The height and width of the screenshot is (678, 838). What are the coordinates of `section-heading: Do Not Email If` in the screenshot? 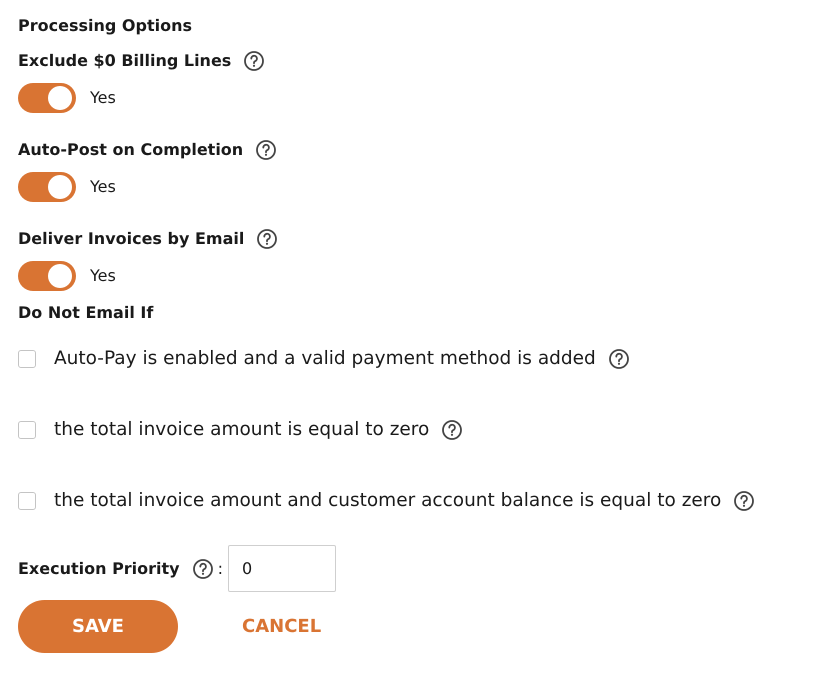 It's located at (86, 313).